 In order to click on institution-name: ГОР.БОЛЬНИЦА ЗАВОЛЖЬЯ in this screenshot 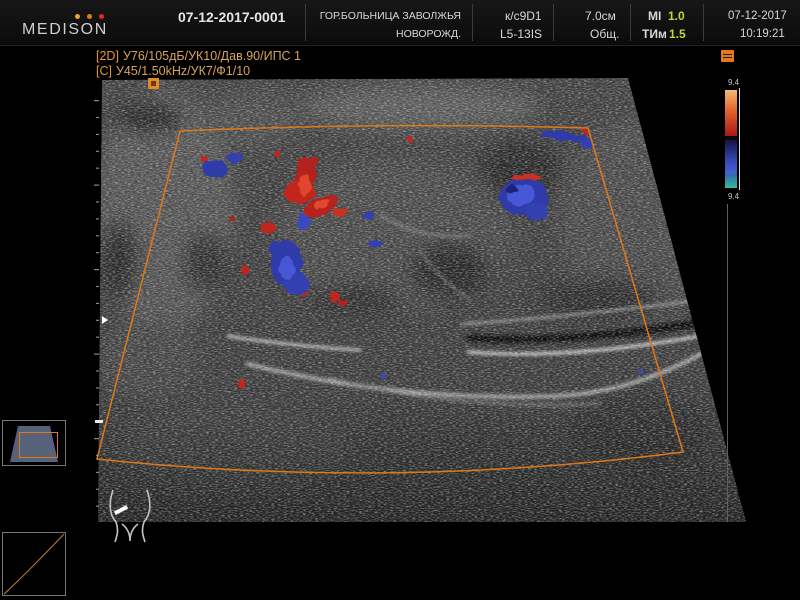, I will do `click(390, 16)`.